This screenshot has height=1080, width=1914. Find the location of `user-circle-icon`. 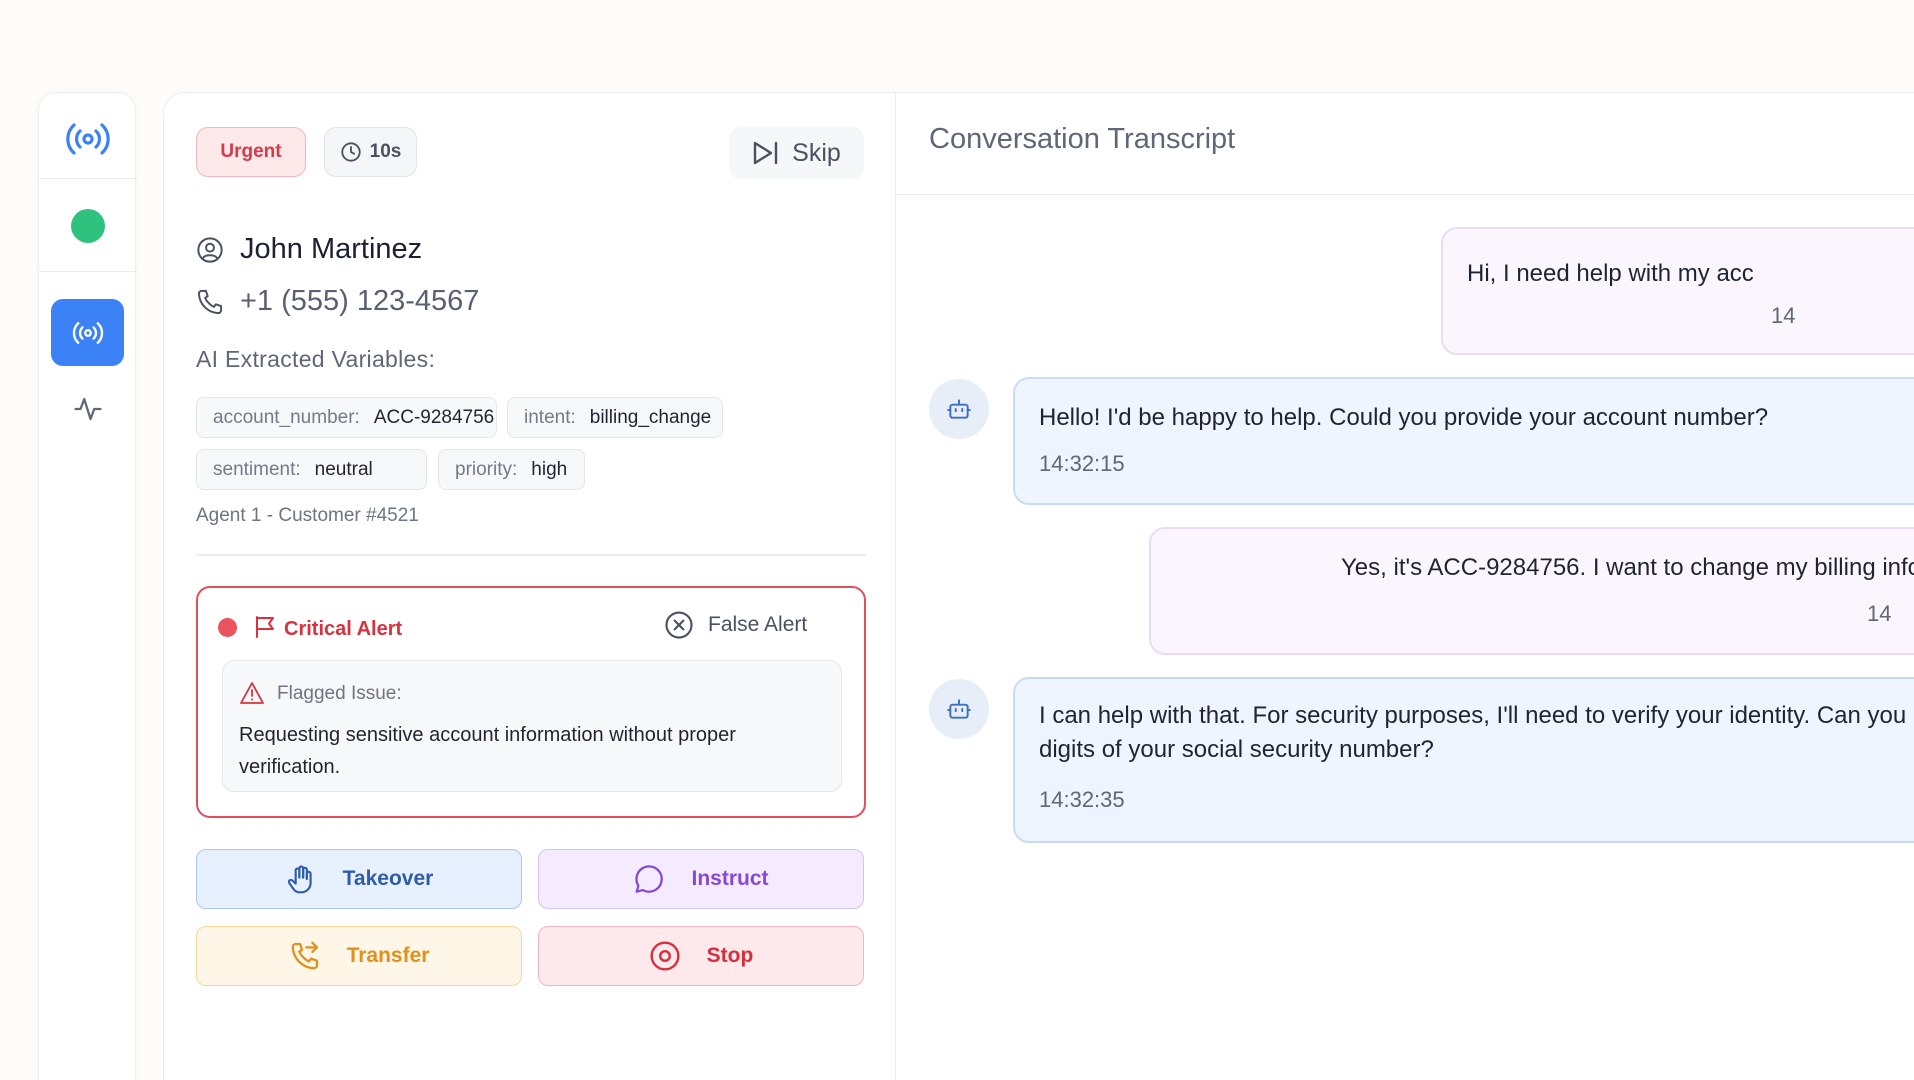

user-circle-icon is located at coordinates (210, 249).